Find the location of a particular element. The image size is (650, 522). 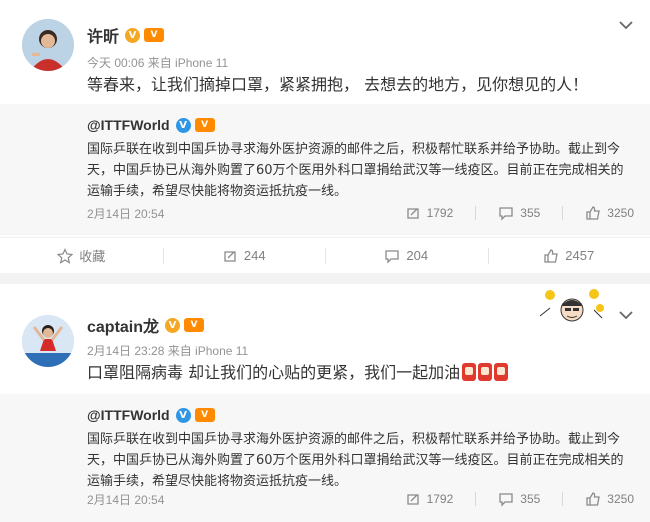

favorite-label: 收藏 is located at coordinates (92, 256).